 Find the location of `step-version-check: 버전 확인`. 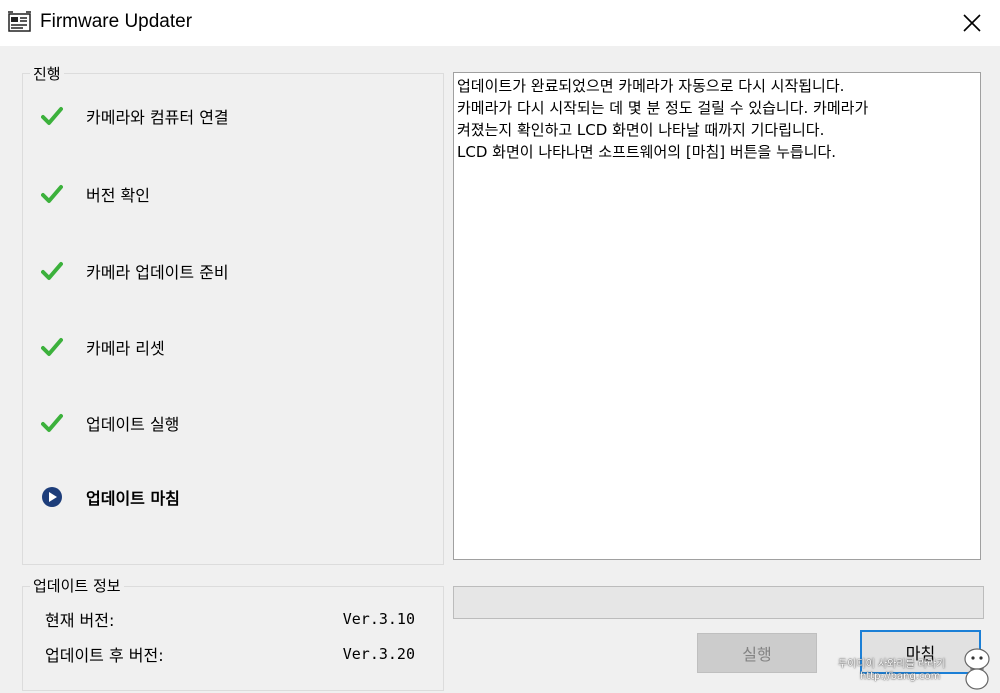

step-version-check: 버전 확인 is located at coordinates (95, 194).